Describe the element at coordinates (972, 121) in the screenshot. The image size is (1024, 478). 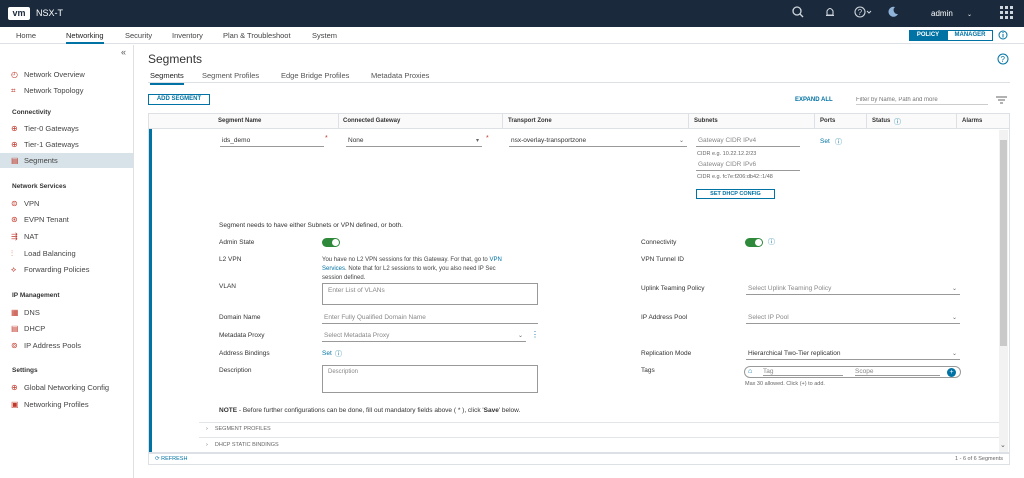
I see `col-alarms: Alarms` at that location.